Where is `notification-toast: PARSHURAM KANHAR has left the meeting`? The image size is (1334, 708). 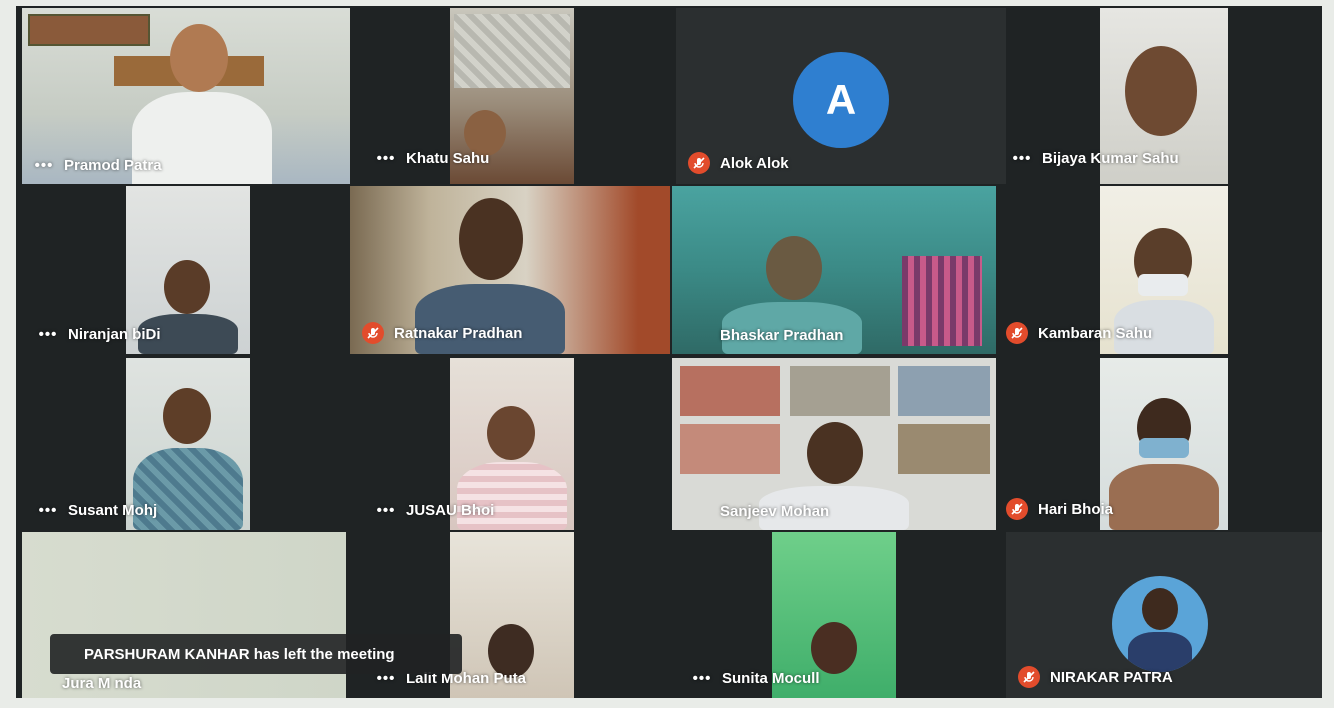 notification-toast: PARSHURAM KANHAR has left the meeting is located at coordinates (256, 654).